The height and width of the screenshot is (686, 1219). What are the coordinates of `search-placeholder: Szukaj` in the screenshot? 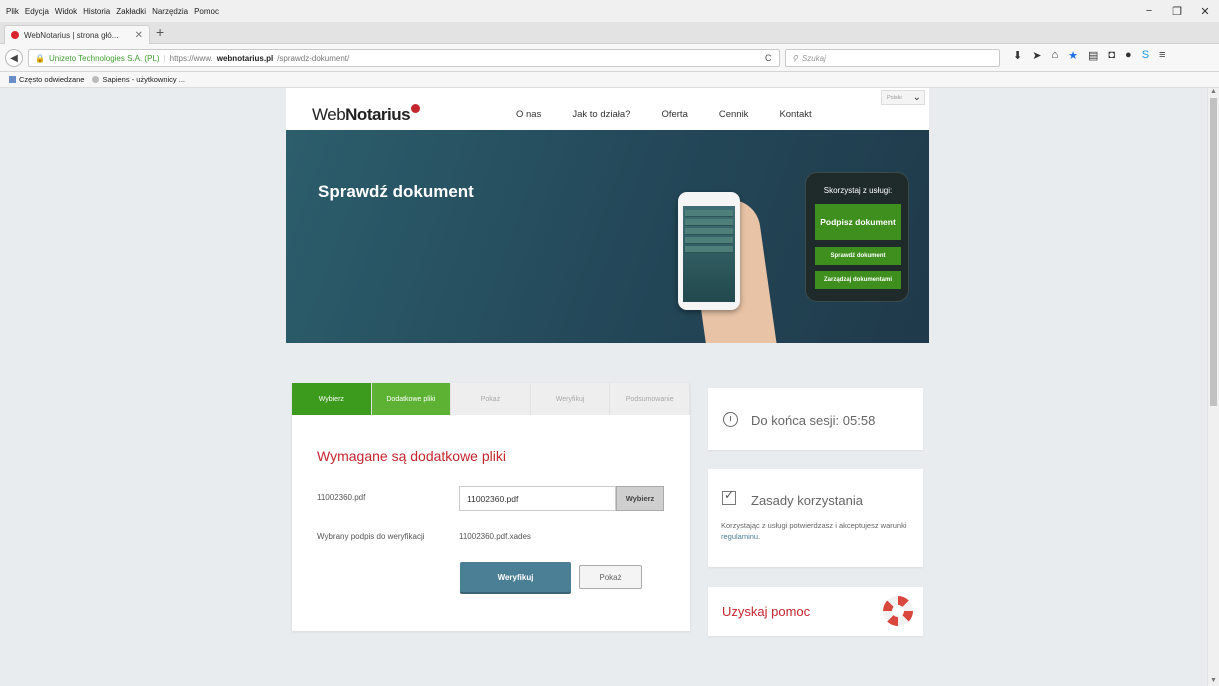 It's located at (813, 58).